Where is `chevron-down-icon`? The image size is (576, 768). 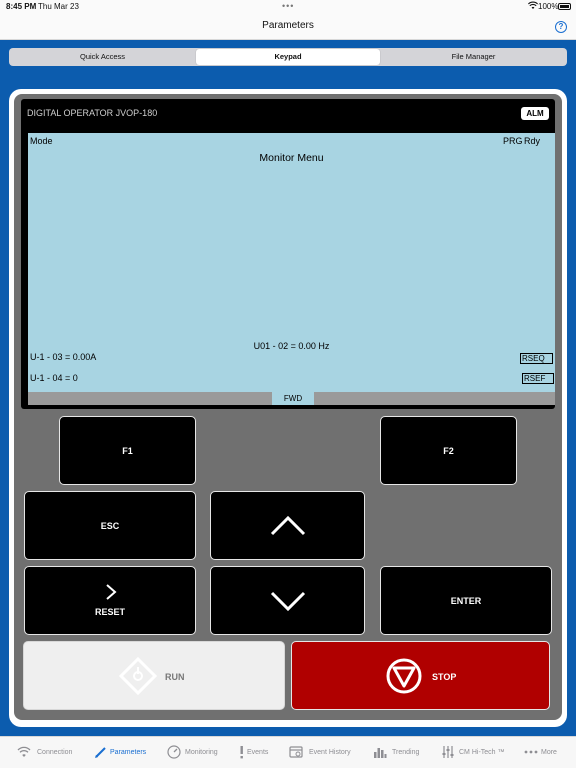 chevron-down-icon is located at coordinates (288, 601).